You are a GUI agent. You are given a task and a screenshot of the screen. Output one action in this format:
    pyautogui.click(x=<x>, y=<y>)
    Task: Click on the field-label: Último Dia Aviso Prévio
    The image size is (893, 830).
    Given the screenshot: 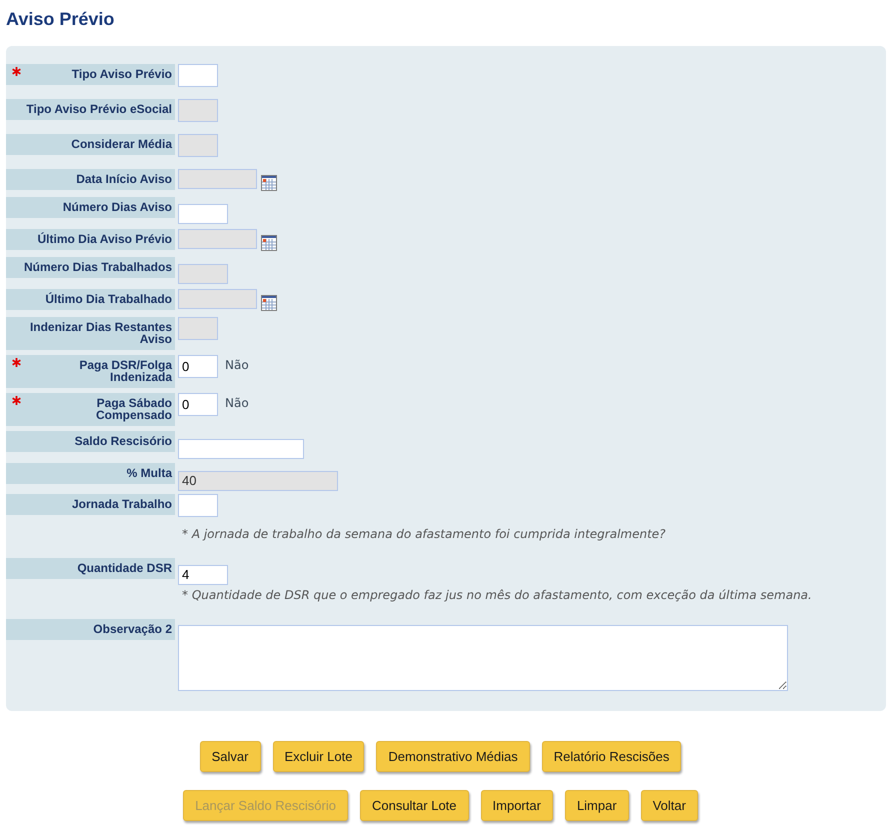 What is the action you would take?
    pyautogui.click(x=104, y=239)
    